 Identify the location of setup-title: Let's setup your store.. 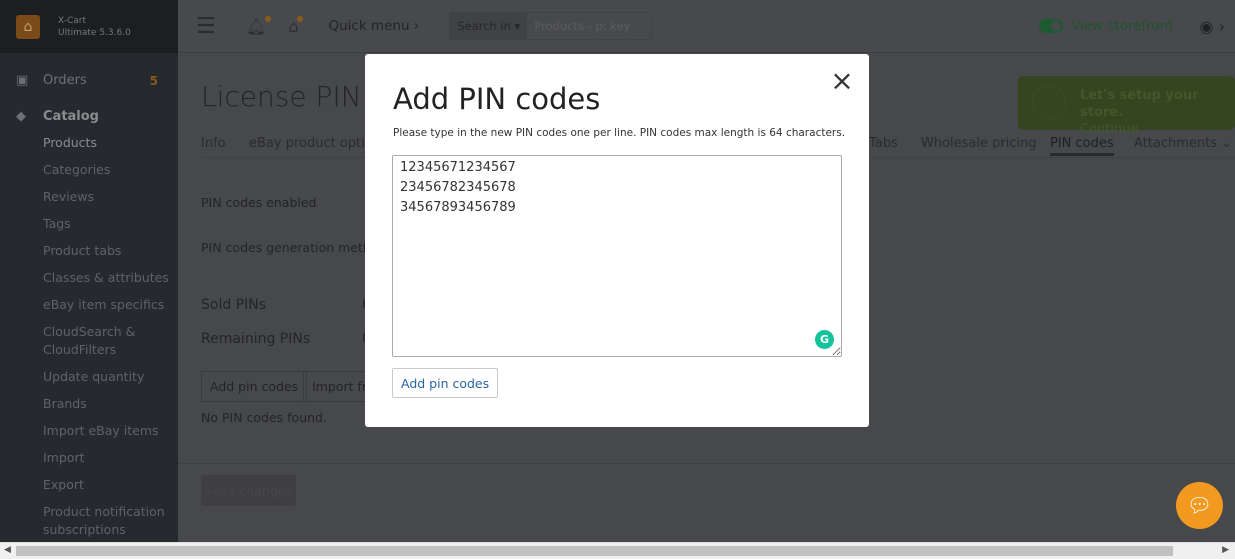
(1139, 104).